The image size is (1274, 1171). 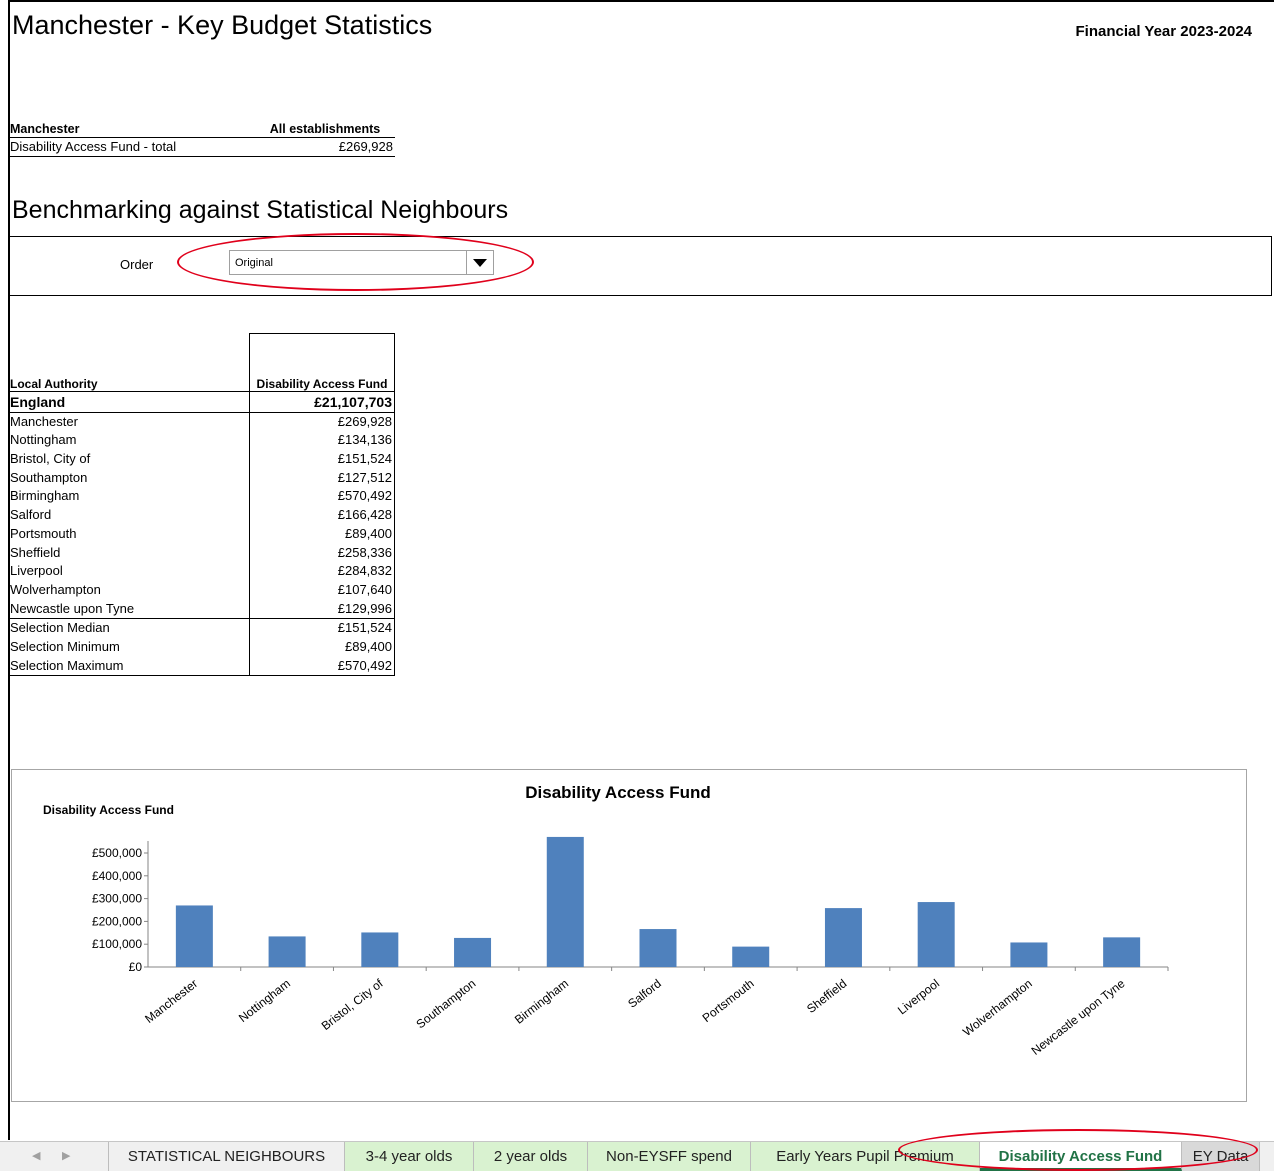 I want to click on x-tick-label: Portsmouth, so click(x=728, y=1000).